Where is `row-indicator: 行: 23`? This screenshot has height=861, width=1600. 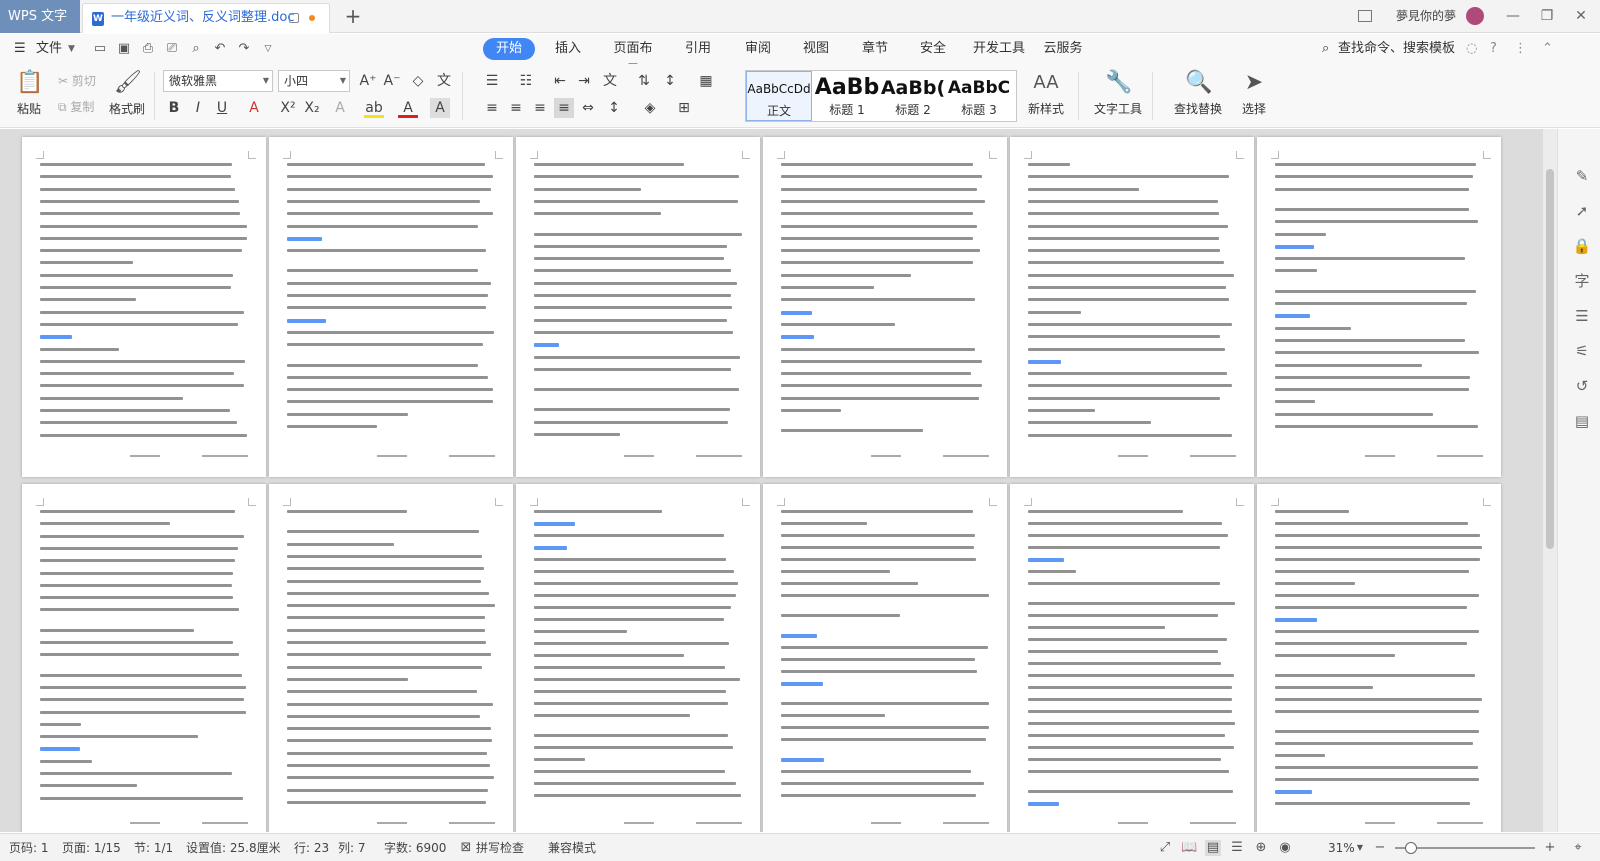
row-indicator: 行: 23 is located at coordinates (311, 847).